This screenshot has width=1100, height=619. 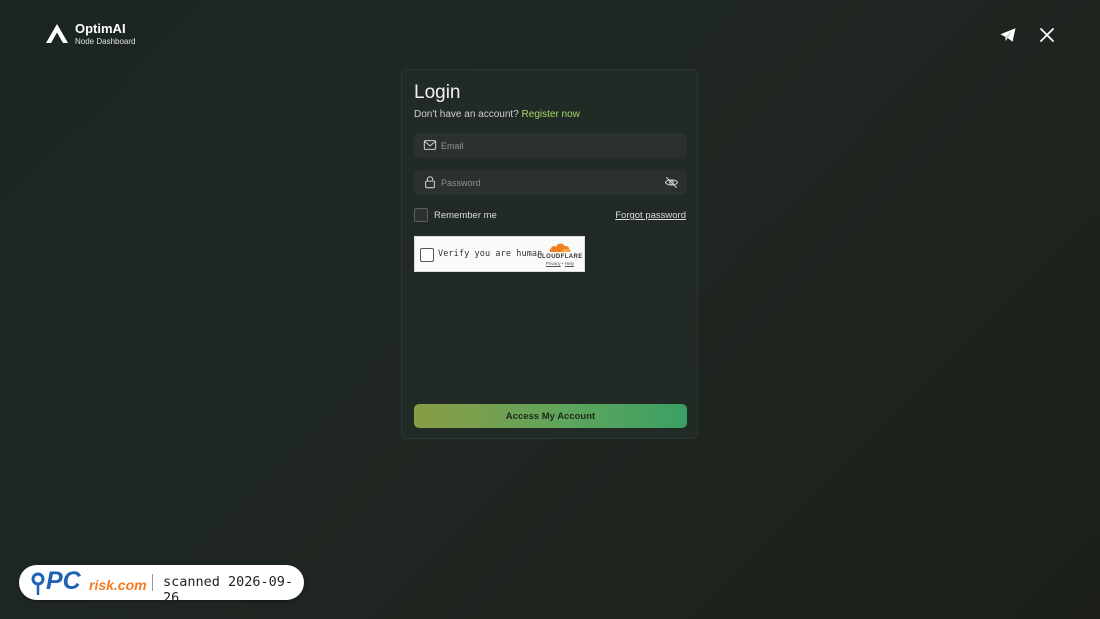 What do you see at coordinates (468, 114) in the screenshot?
I see `register-prompt-text: Don't have an account?` at bounding box center [468, 114].